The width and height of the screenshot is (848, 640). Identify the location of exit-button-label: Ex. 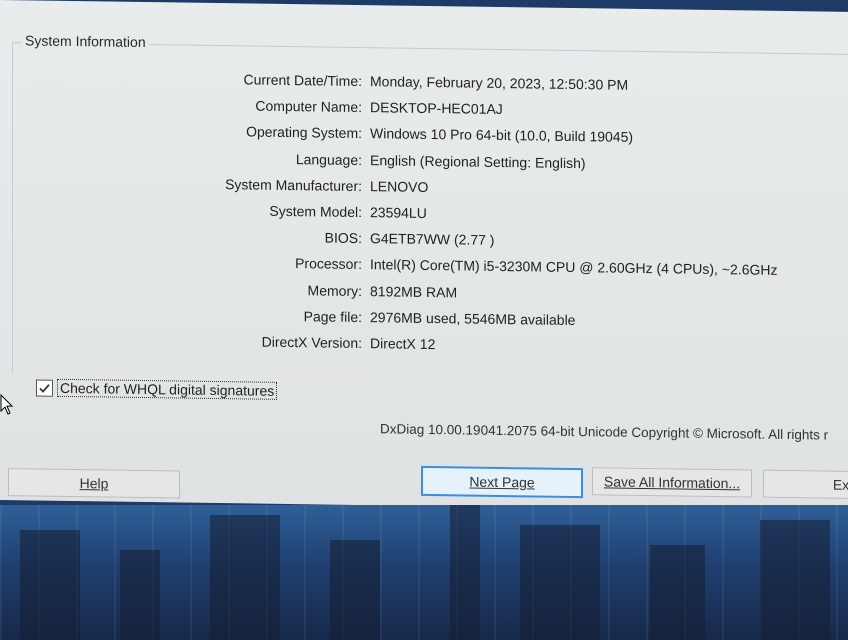
(840, 484).